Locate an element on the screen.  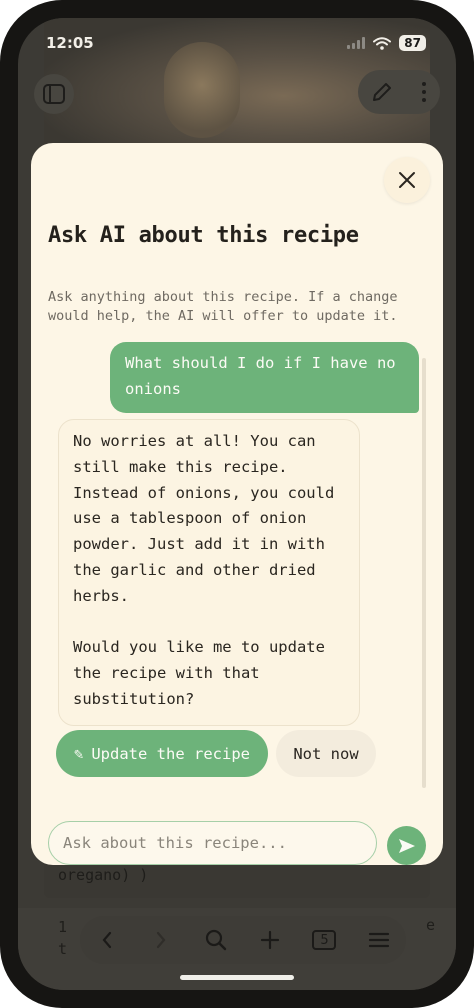
send-button is located at coordinates (406, 845).